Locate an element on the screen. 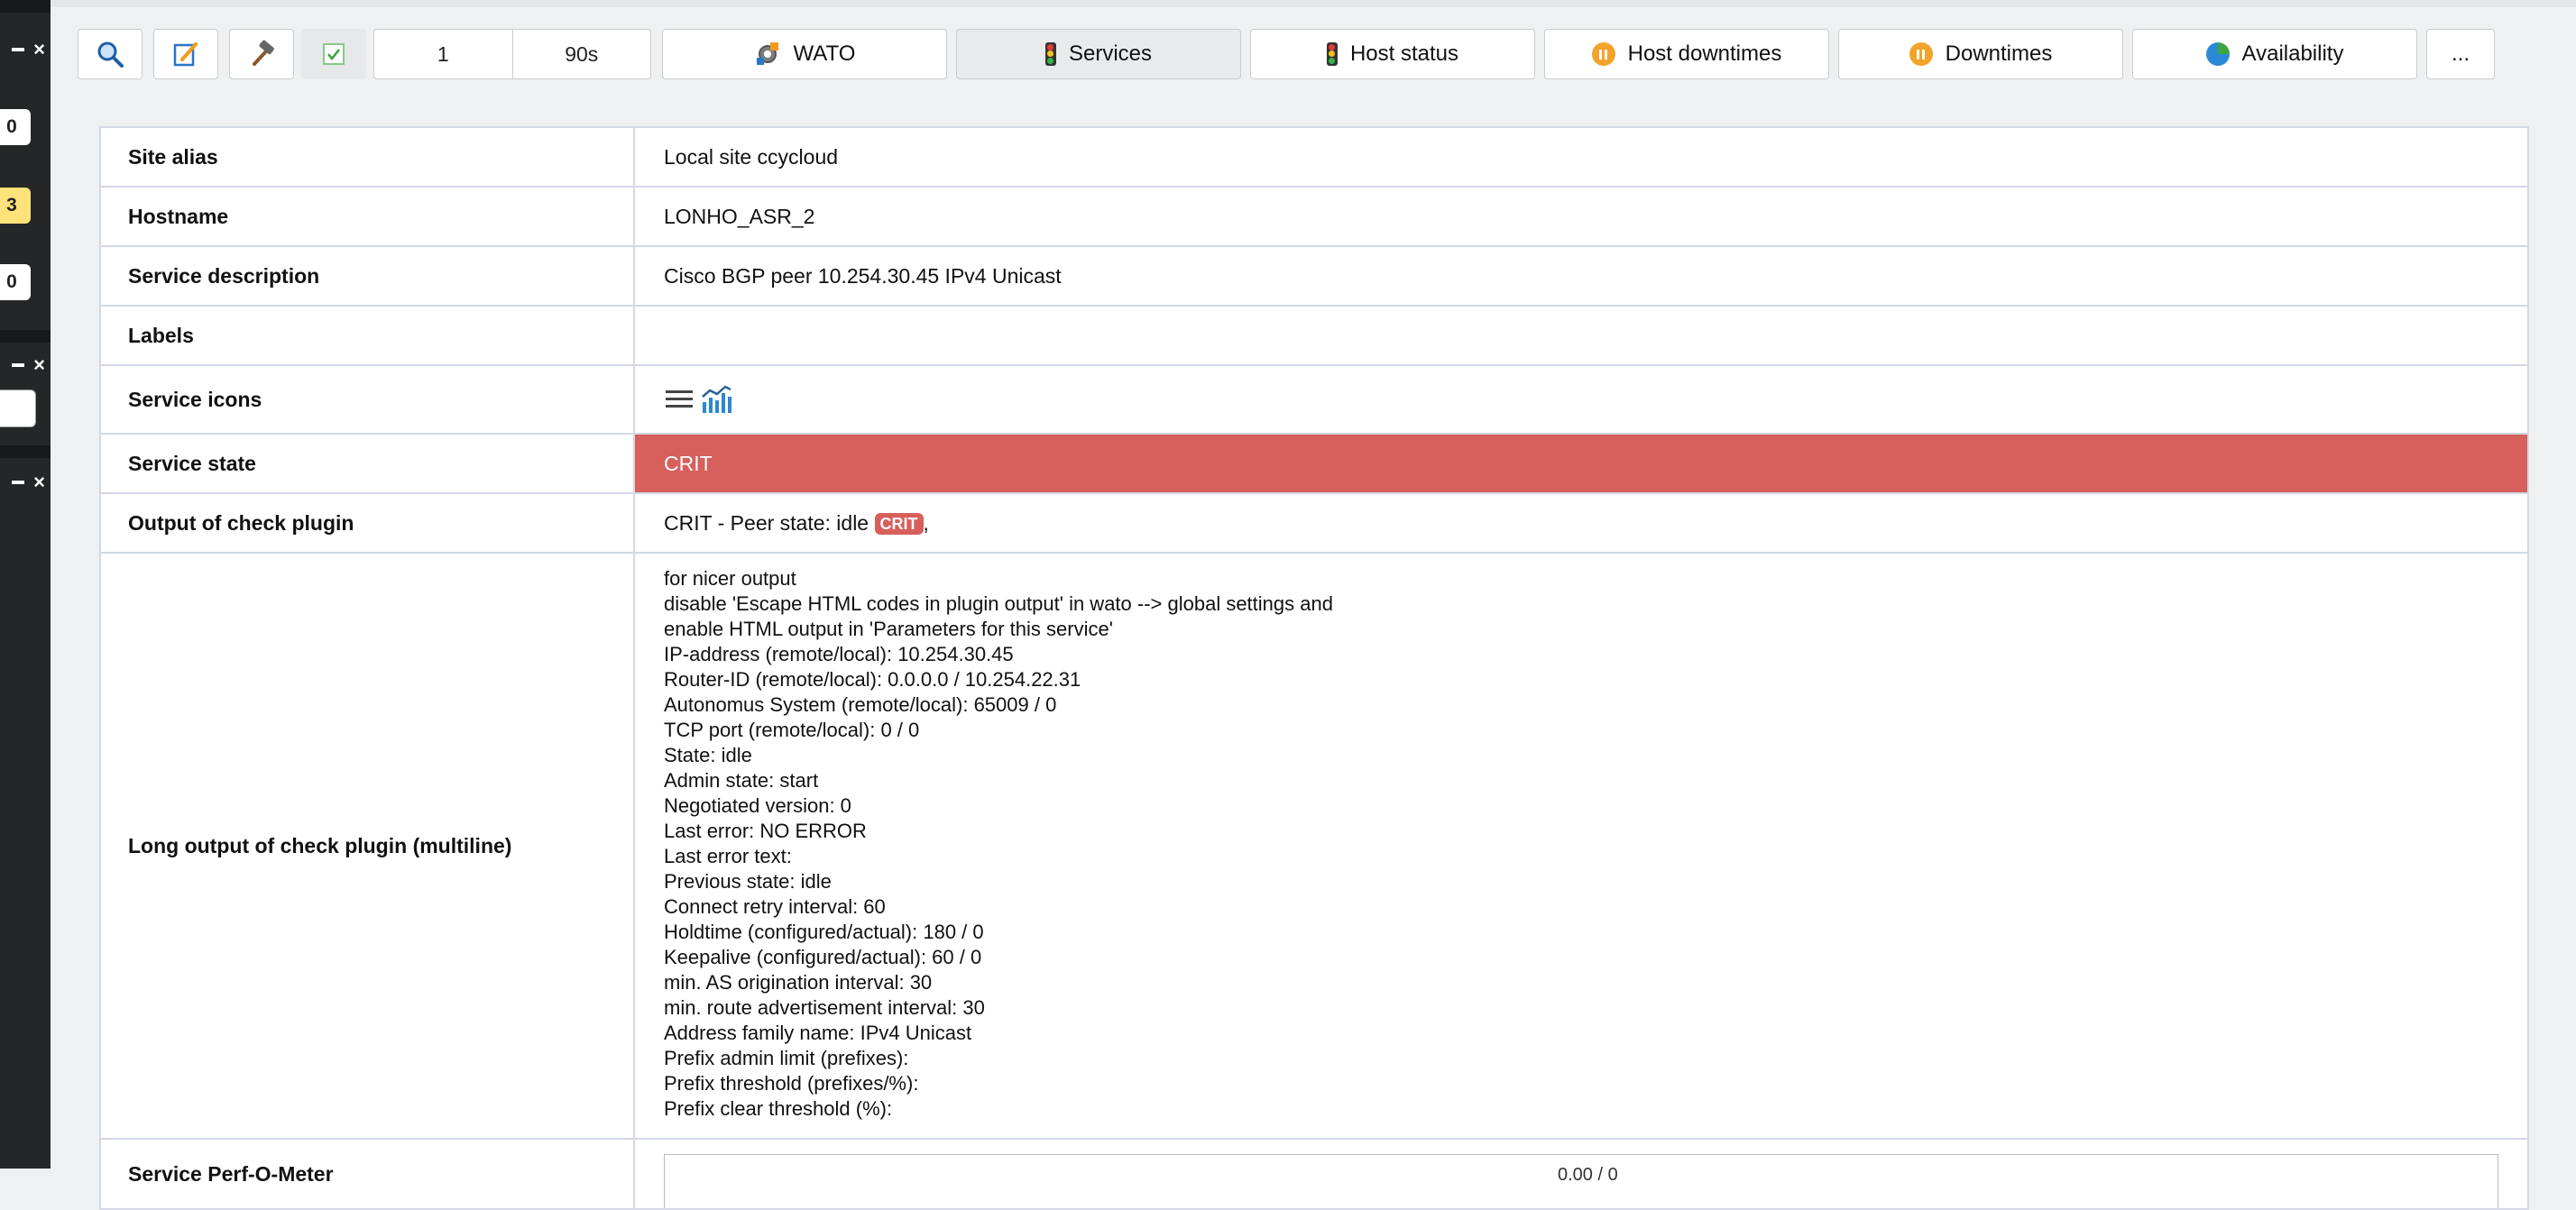  host-downtimes-button: Host downtimes is located at coordinates (1687, 54).